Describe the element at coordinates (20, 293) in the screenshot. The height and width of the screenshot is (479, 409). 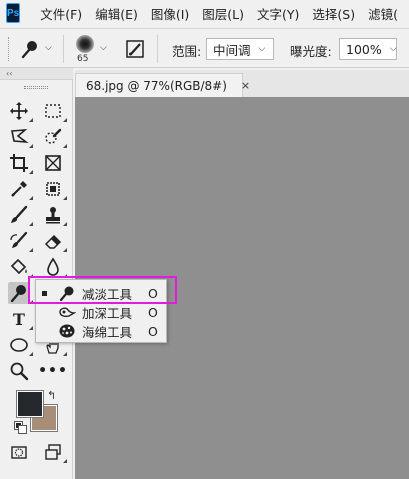
I see `dodge-tool-icon` at that location.